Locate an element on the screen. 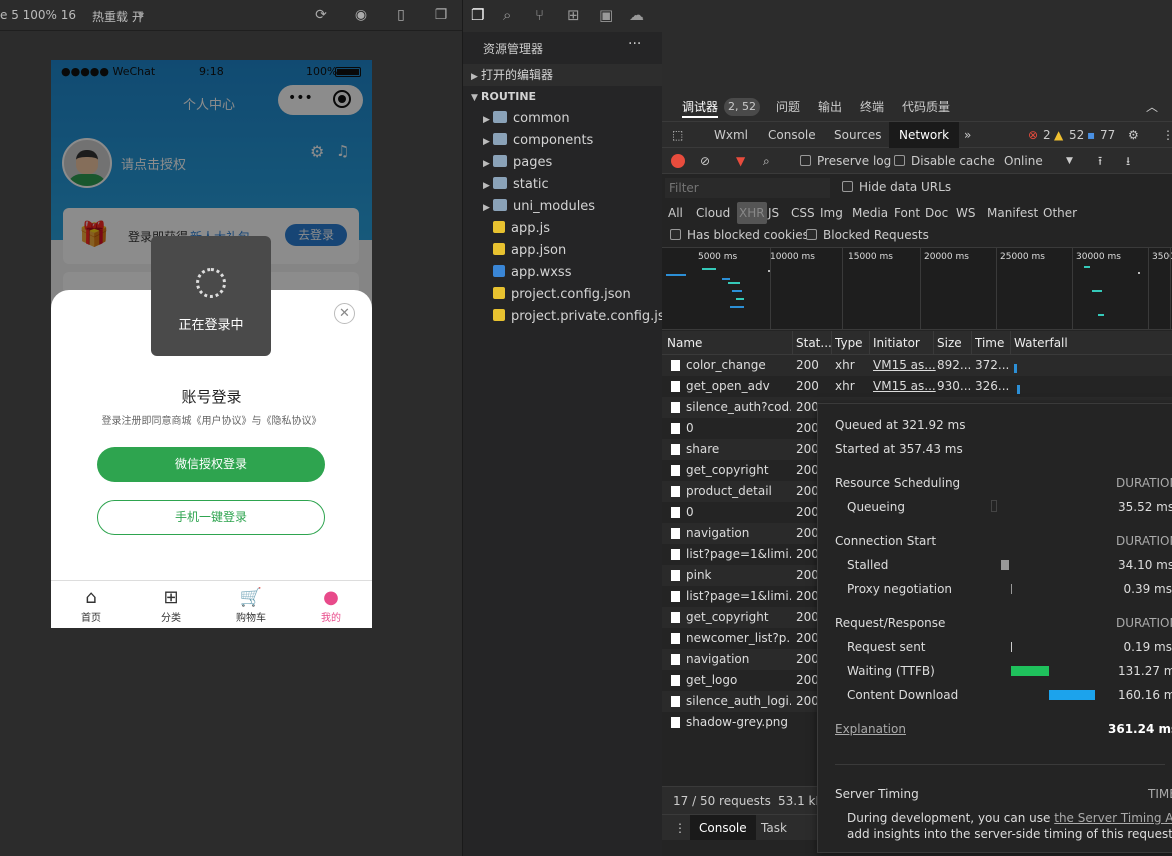  download-icon: ⭳ is located at coordinates (1128, 161).